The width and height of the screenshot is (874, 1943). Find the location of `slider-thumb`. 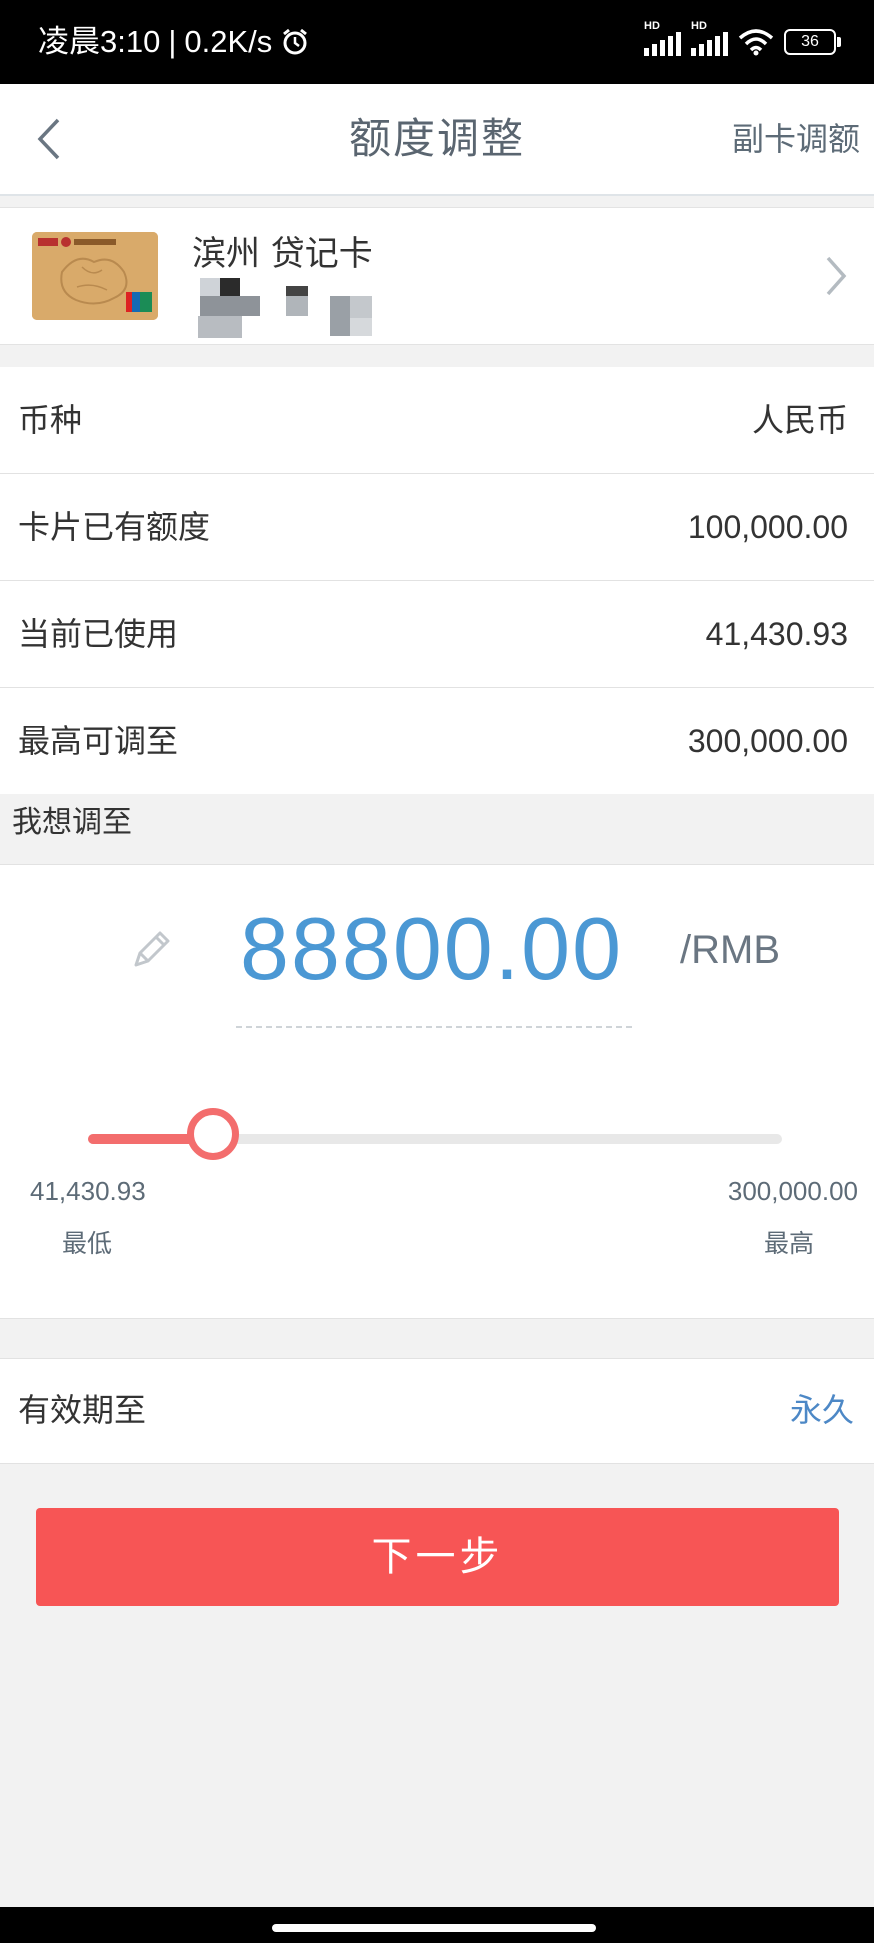

slider-thumb is located at coordinates (212, 1134).